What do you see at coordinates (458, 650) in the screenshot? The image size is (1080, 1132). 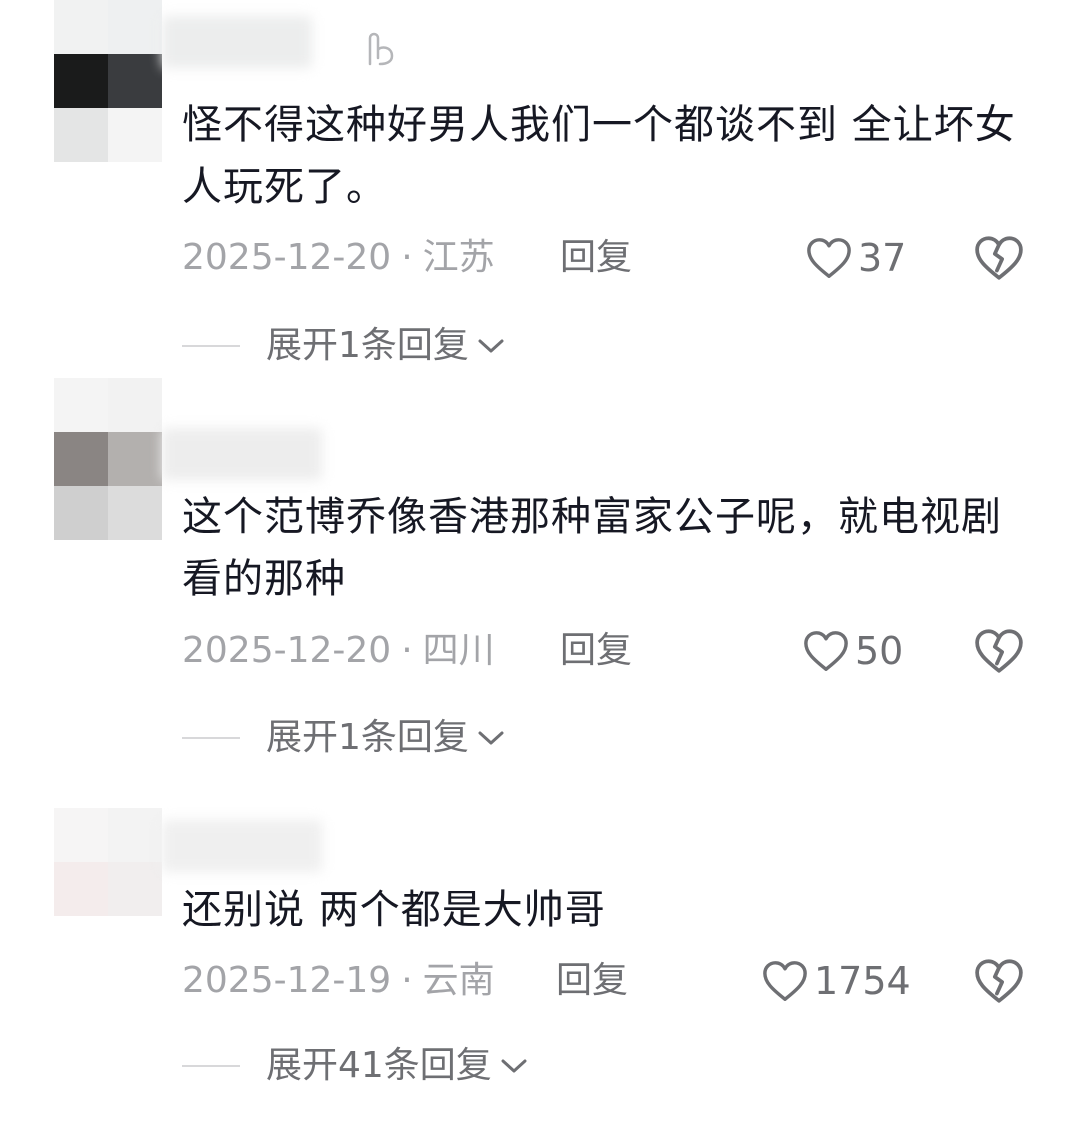 I see `comment-location: 四川` at bounding box center [458, 650].